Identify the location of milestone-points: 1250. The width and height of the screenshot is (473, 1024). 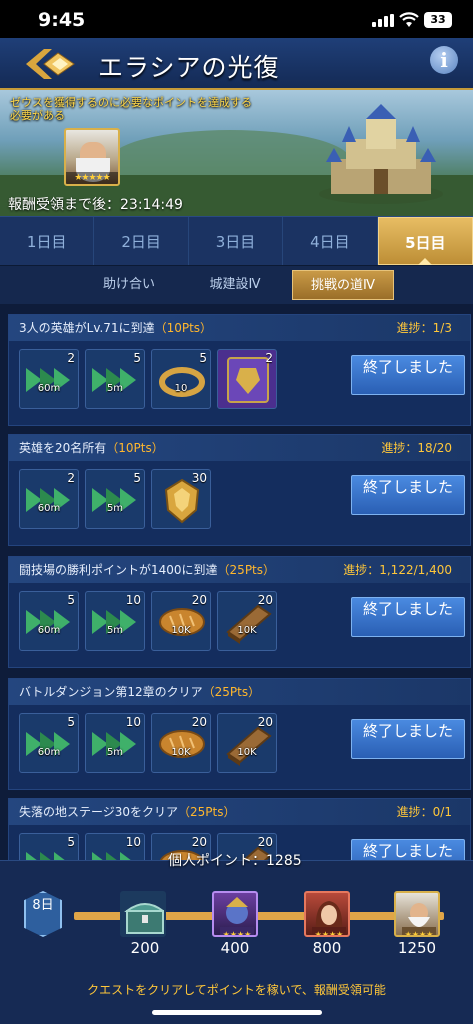
(417, 948).